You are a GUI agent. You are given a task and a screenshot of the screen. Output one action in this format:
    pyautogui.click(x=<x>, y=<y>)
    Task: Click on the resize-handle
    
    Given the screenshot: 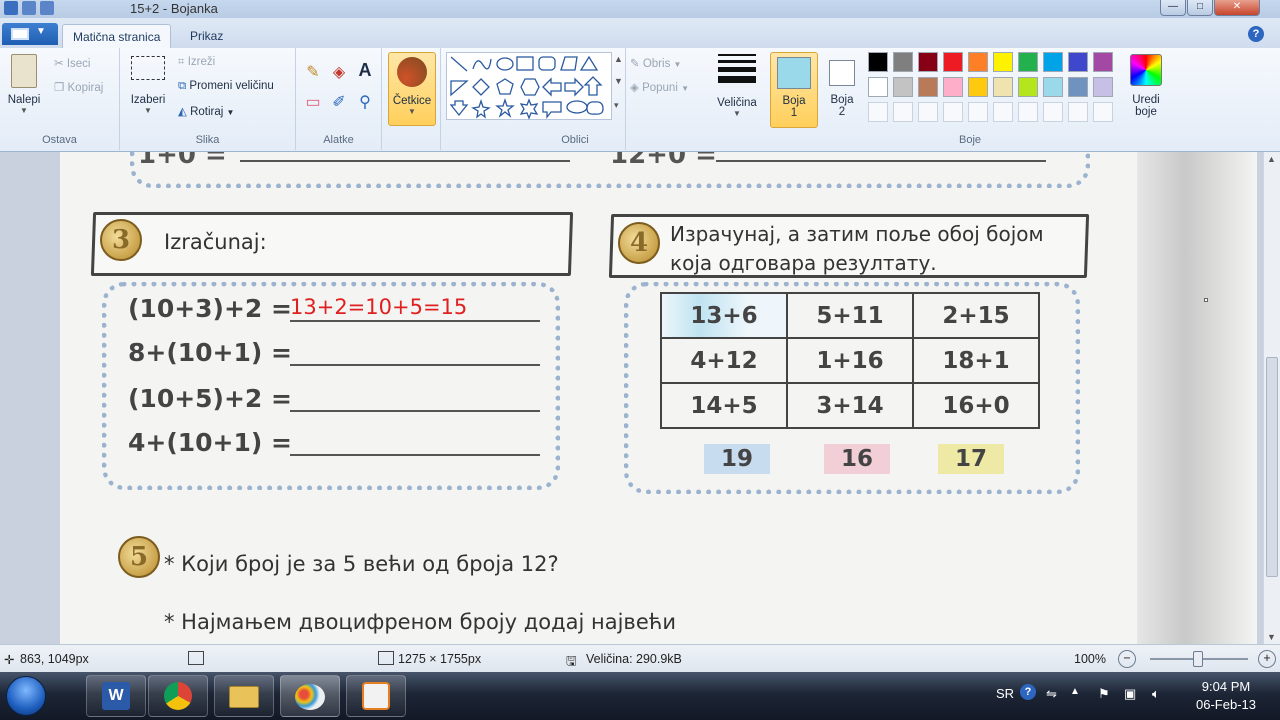 What is the action you would take?
    pyautogui.click(x=1206, y=300)
    